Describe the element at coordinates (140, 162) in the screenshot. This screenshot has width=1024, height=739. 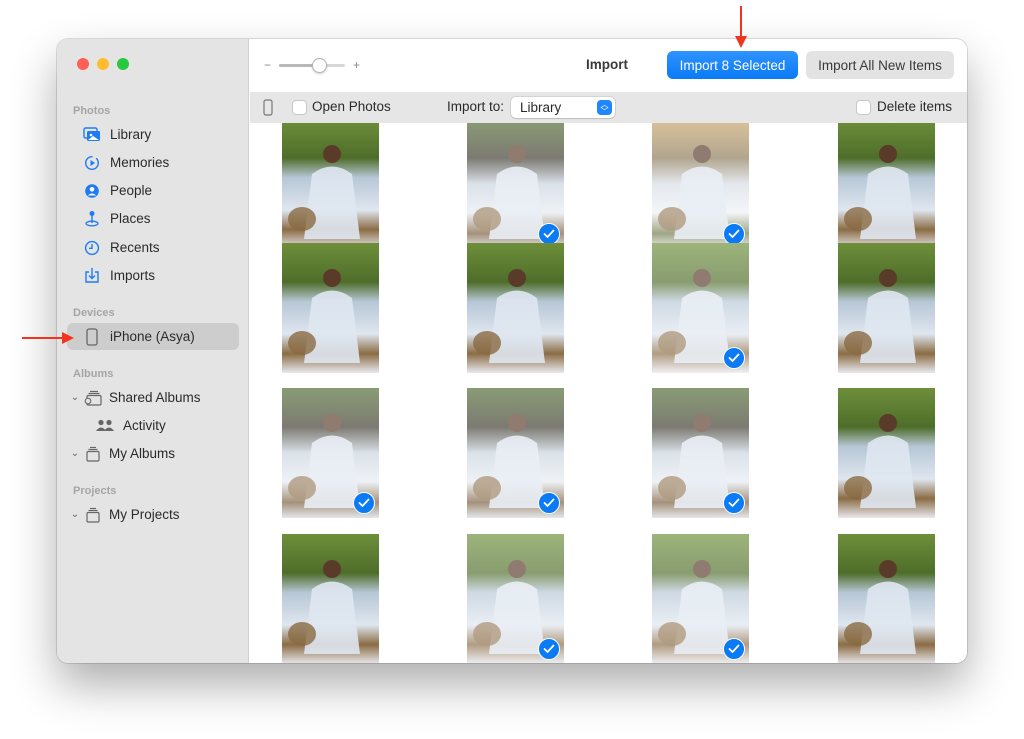
I see `sidebar-item-label: Memories` at that location.